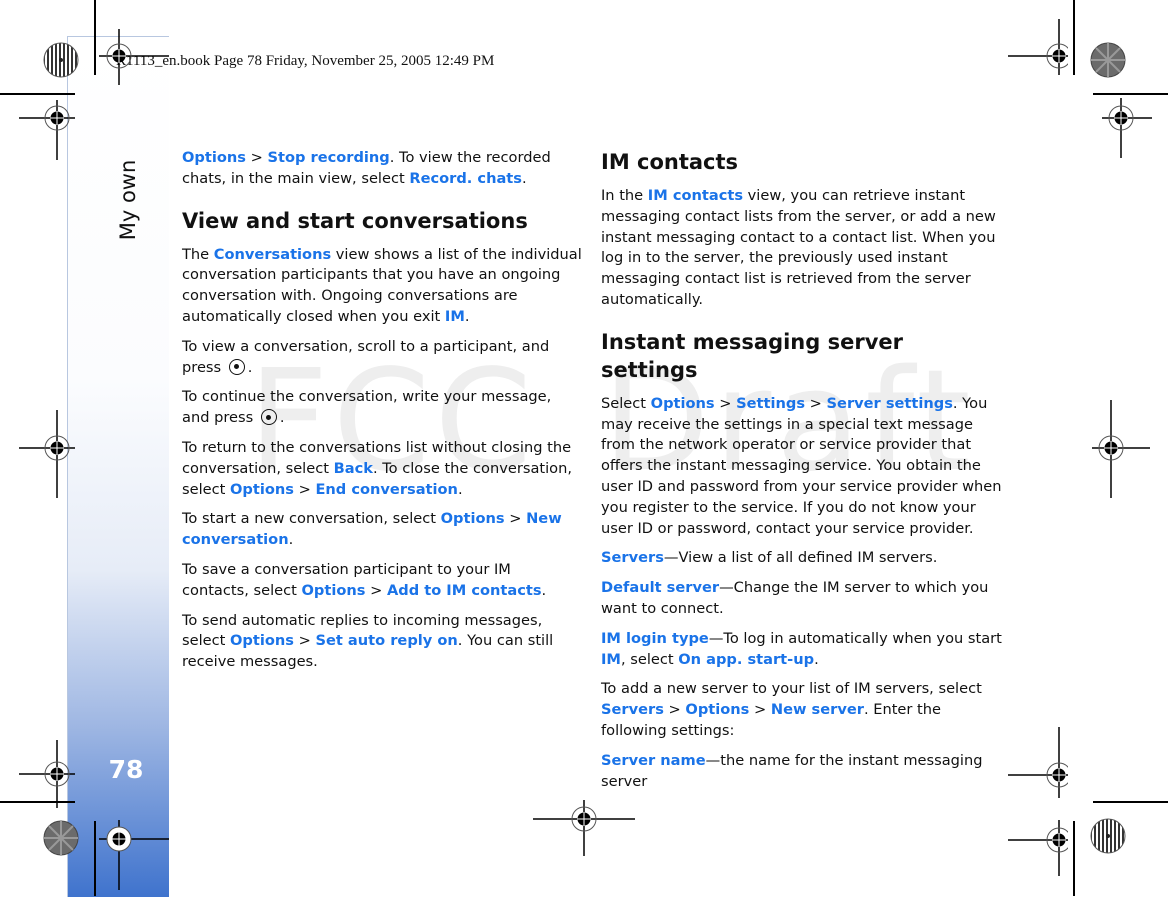 Image resolution: width=1168 pixels, height=897 pixels. I want to click on body-text: To start a new conversation, select, so click(311, 519).